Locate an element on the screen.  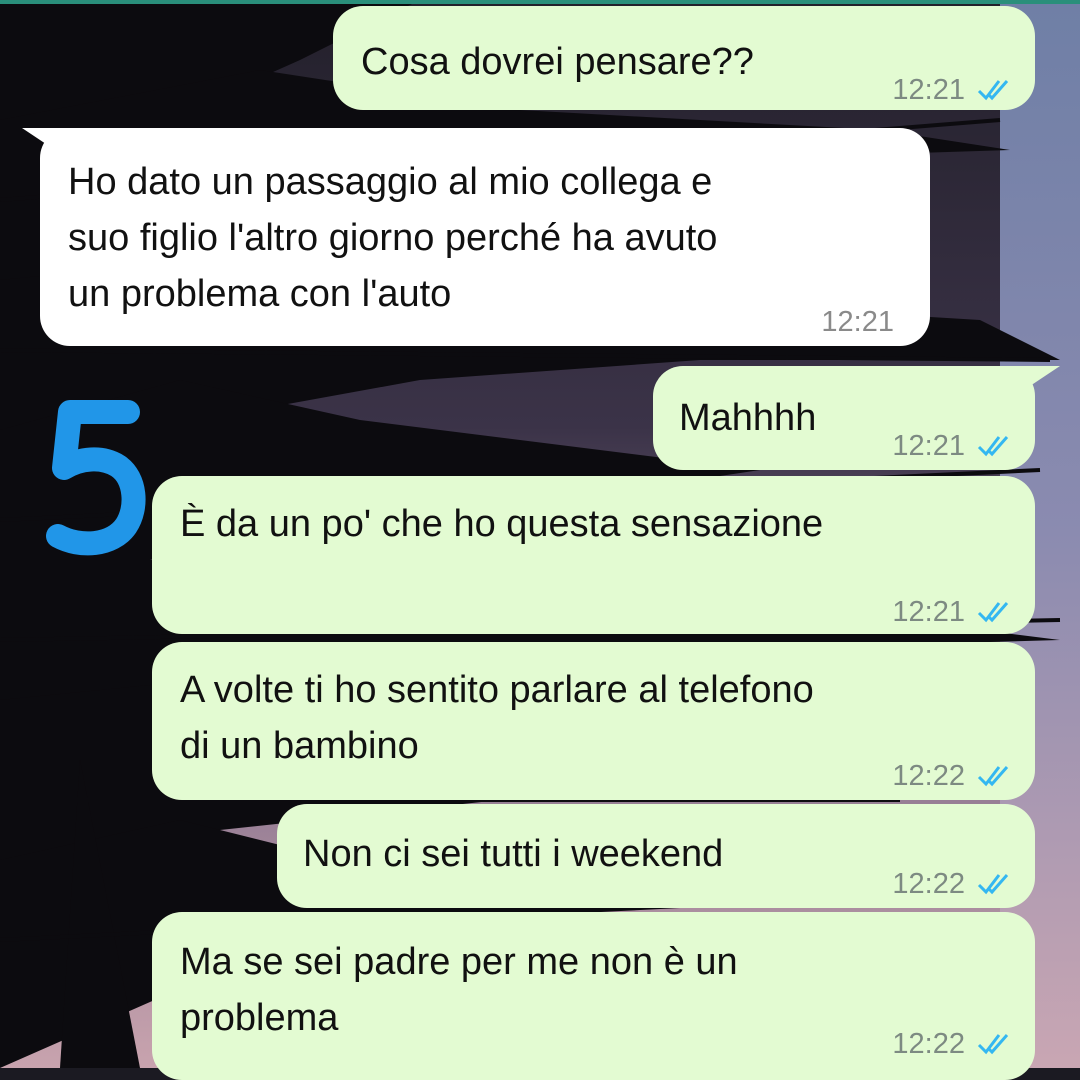
message-text: È da un po' che ho questa sensazione is located at coordinates (502, 524).